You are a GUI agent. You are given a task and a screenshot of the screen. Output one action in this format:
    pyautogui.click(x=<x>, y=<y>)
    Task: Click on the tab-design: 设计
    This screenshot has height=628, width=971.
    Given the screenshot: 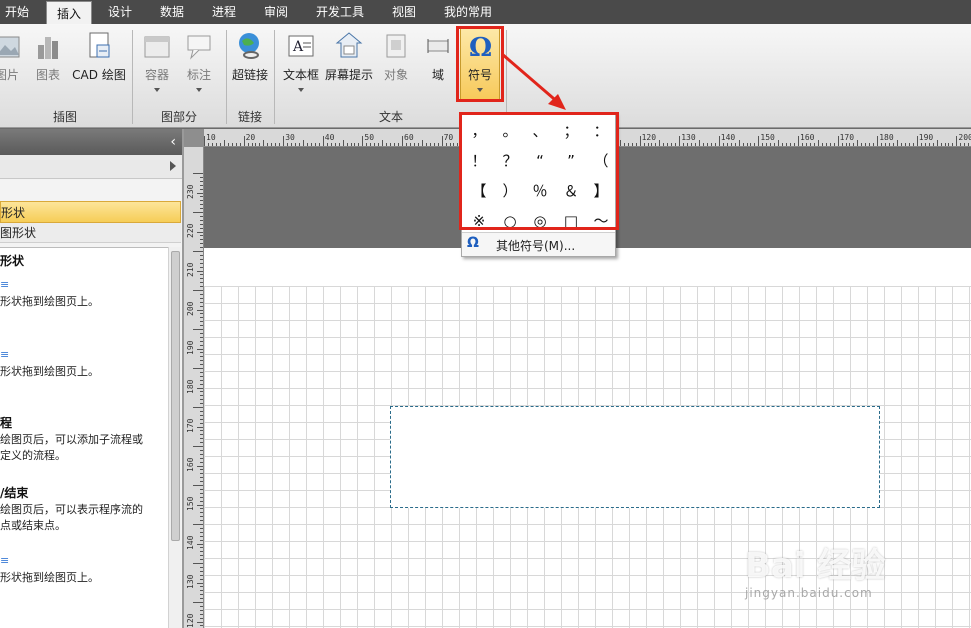 What is the action you would take?
    pyautogui.click(x=120, y=12)
    